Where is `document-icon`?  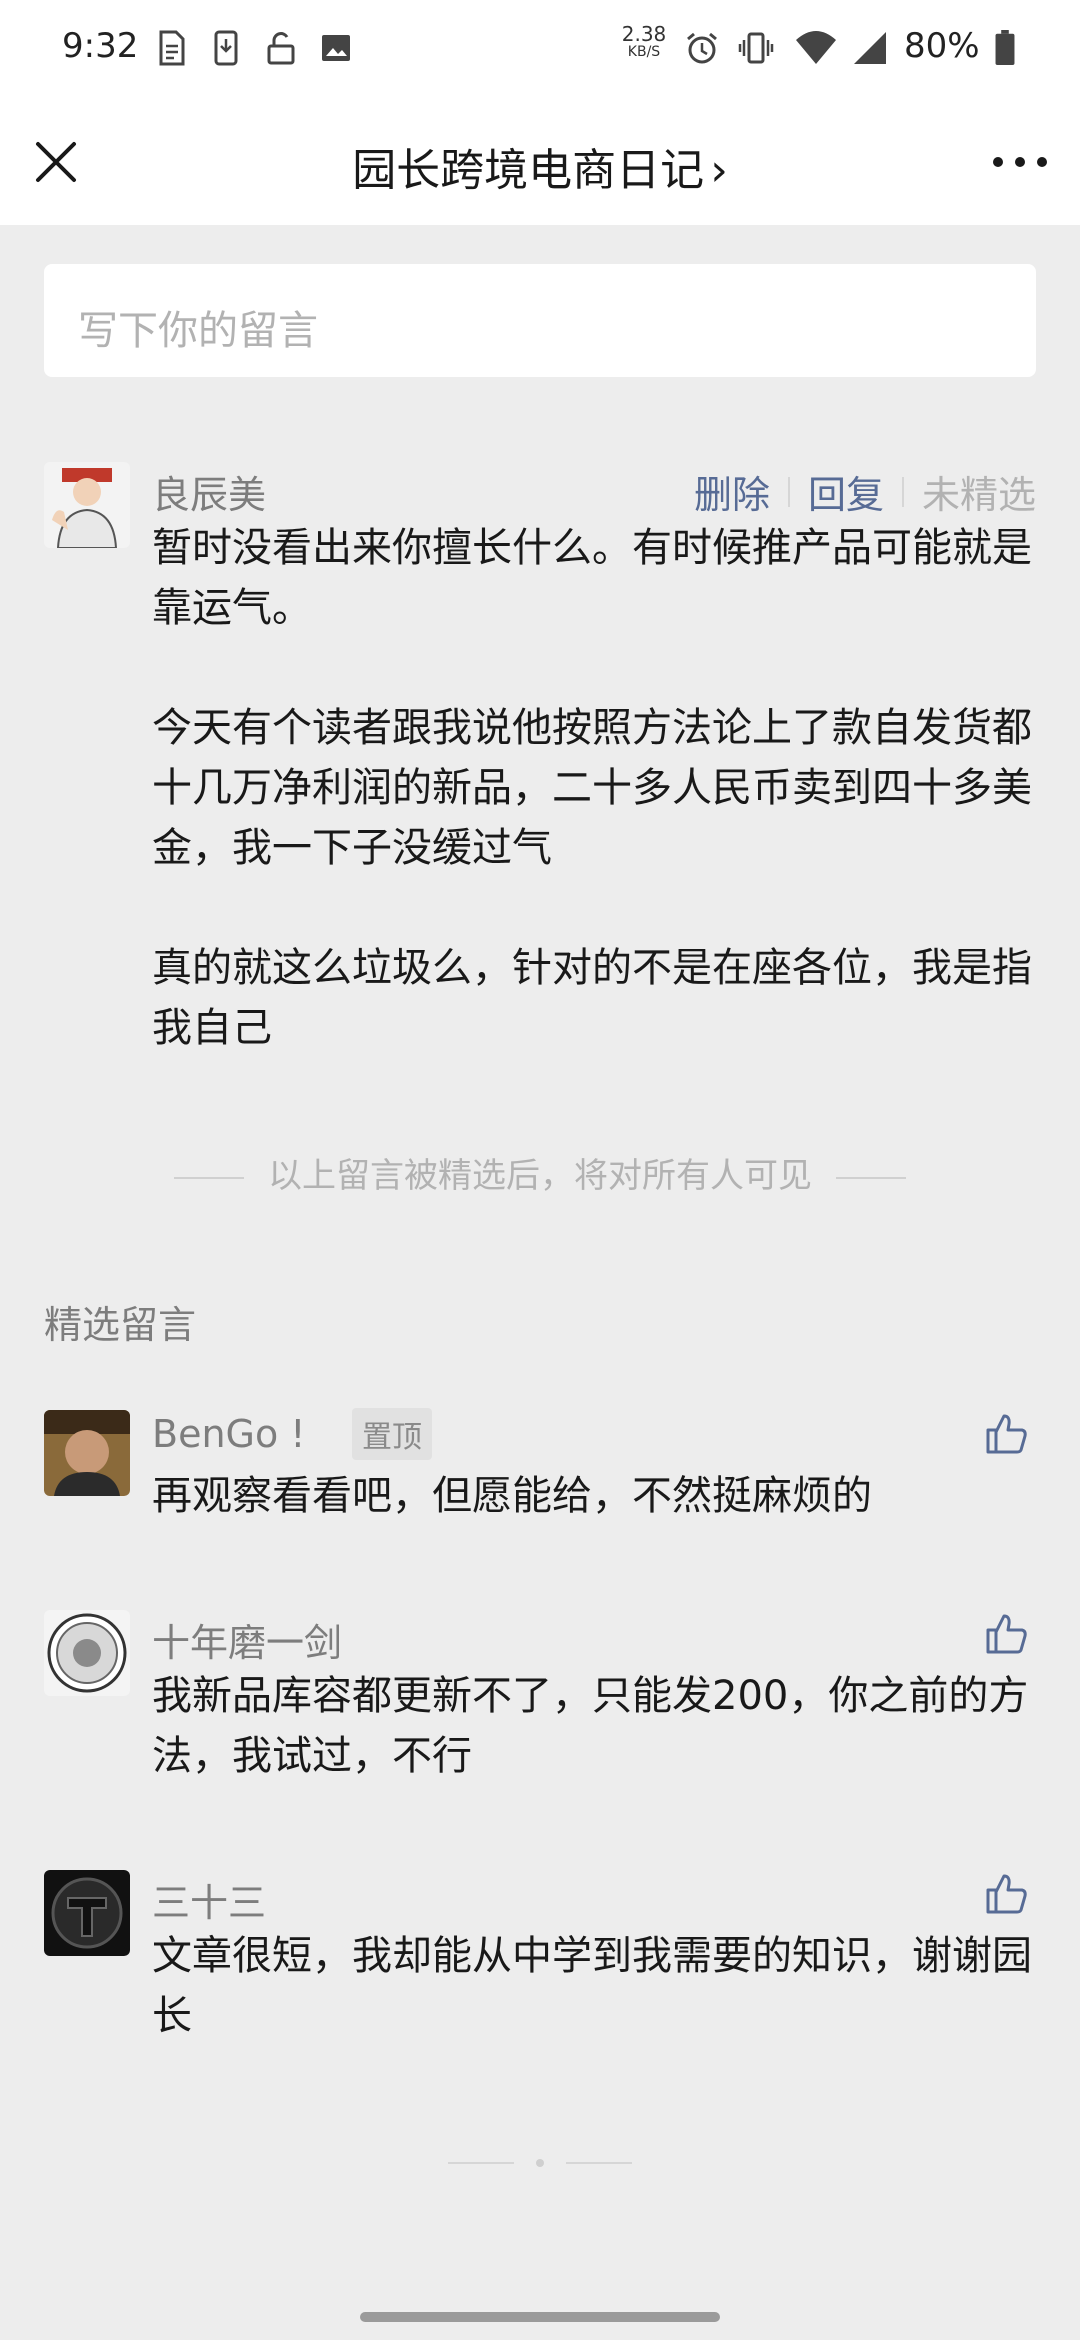 document-icon is located at coordinates (172, 48).